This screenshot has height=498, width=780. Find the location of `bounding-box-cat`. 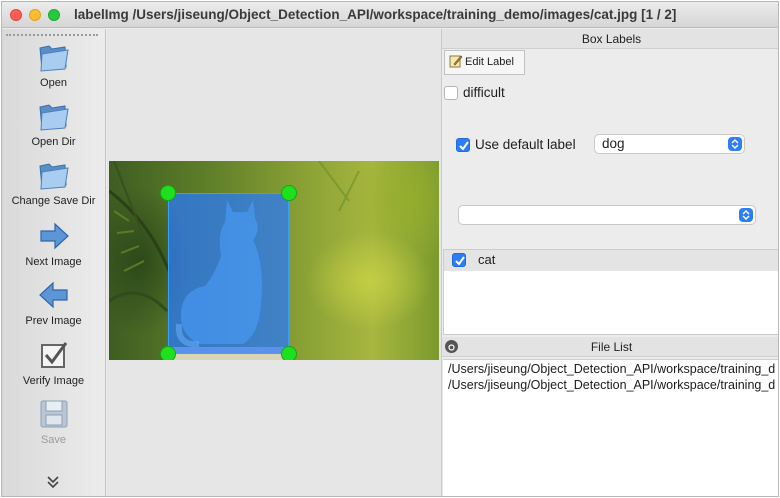

bounding-box-cat is located at coordinates (228, 273).